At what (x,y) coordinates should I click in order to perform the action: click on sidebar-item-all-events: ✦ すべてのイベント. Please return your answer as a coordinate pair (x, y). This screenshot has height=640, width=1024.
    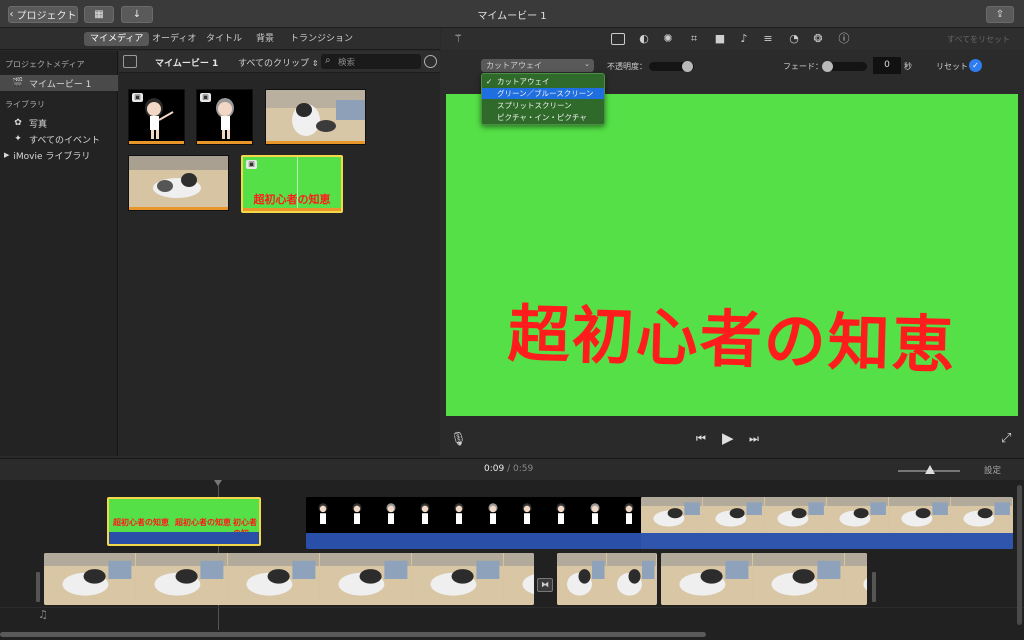
    Looking at the image, I should click on (59, 139).